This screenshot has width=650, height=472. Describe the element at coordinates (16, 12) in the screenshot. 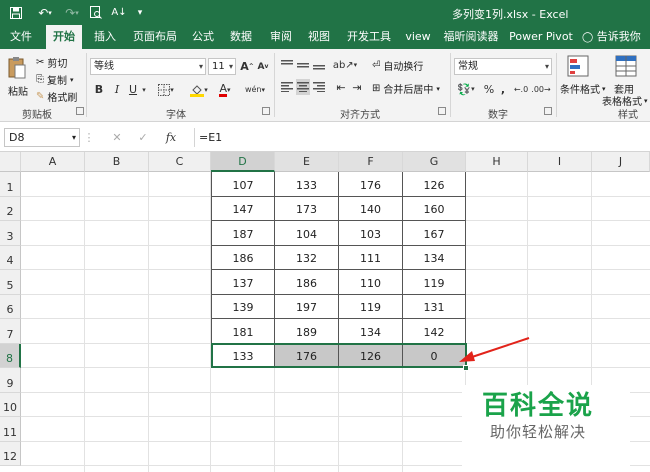

I see `save-icon` at that location.